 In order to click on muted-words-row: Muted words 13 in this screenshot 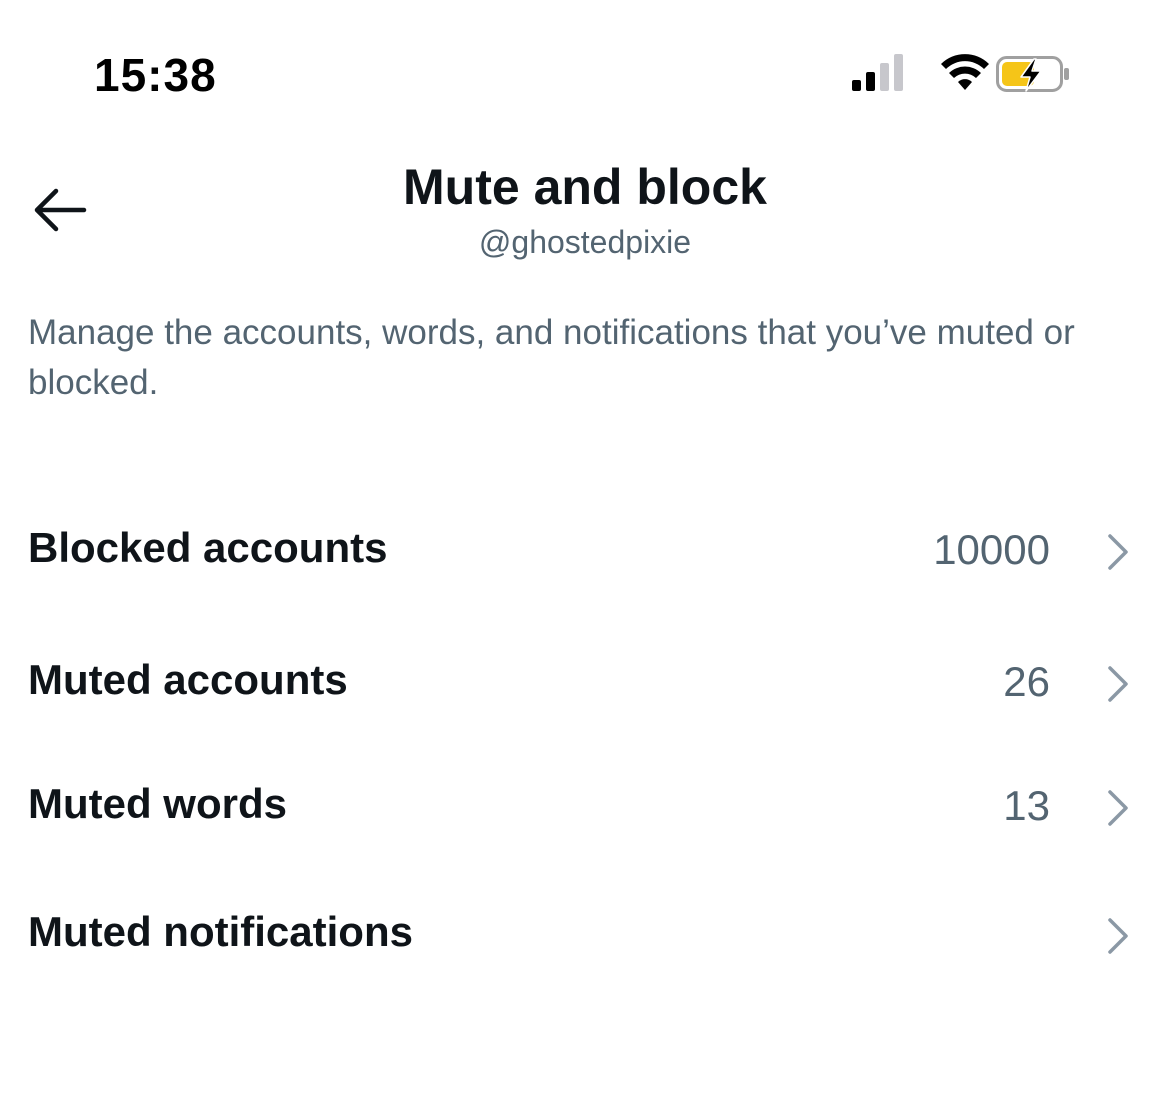, I will do `click(585, 806)`.